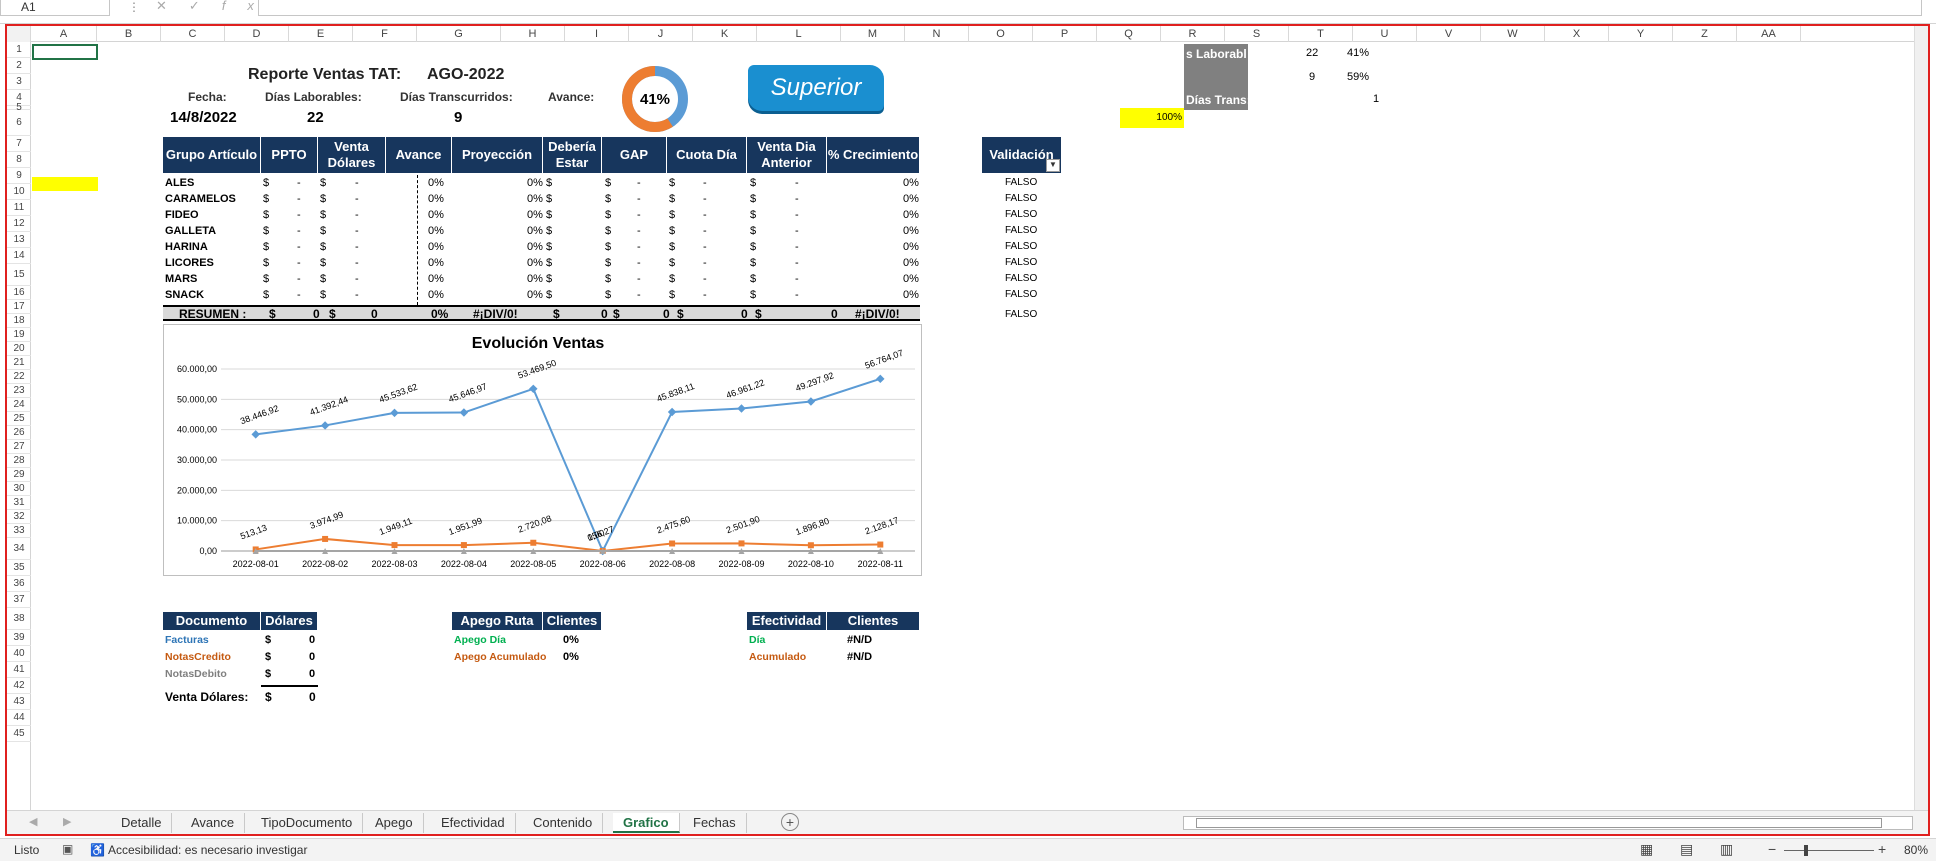  Describe the element at coordinates (65, 52) in the screenshot. I see `active-cell` at that location.